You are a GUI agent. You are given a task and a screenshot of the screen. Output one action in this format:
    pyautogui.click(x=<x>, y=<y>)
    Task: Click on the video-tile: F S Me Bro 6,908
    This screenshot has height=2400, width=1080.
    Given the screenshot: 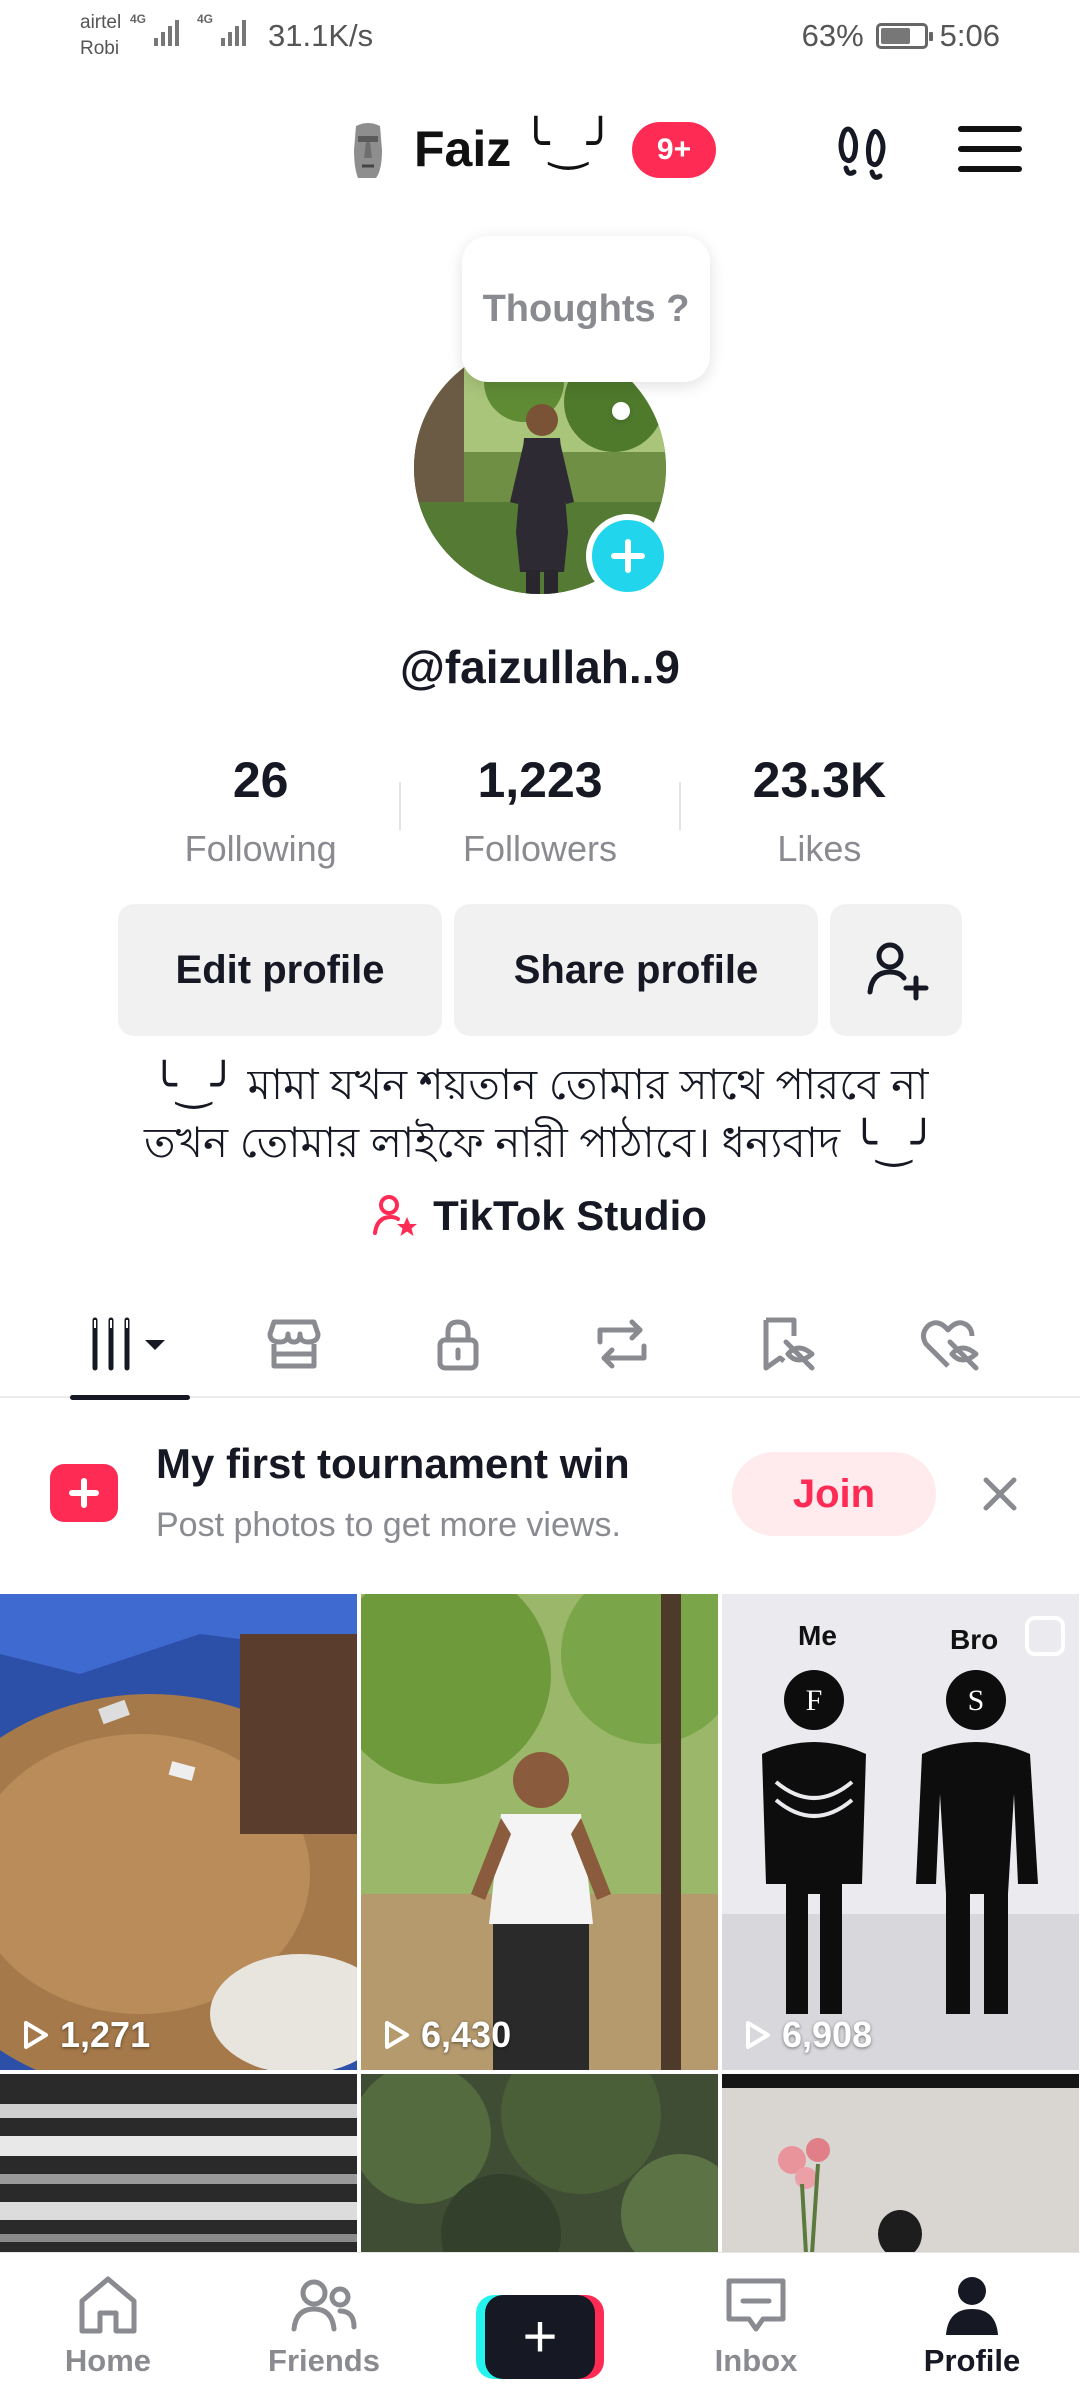 What is the action you would take?
    pyautogui.click(x=900, y=1832)
    